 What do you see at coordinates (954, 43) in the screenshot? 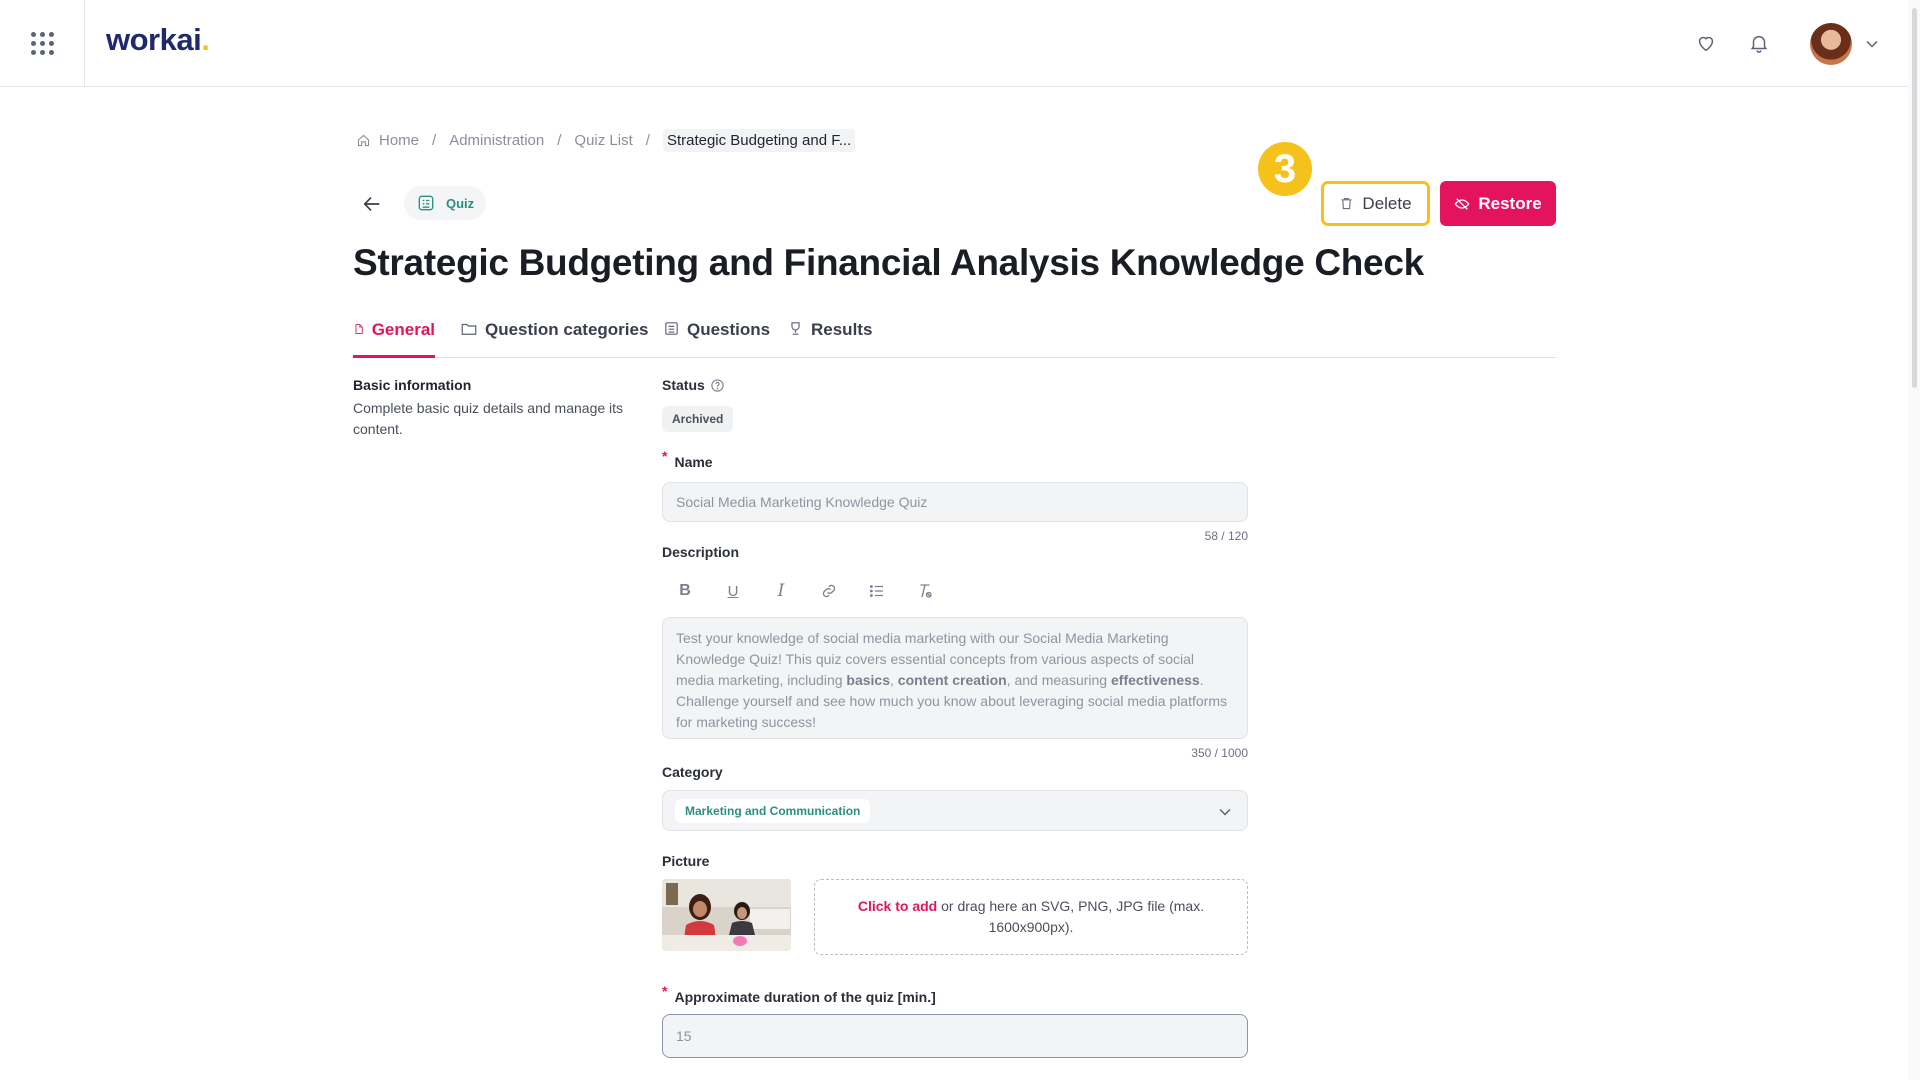
I see `top-navbar: workai.` at bounding box center [954, 43].